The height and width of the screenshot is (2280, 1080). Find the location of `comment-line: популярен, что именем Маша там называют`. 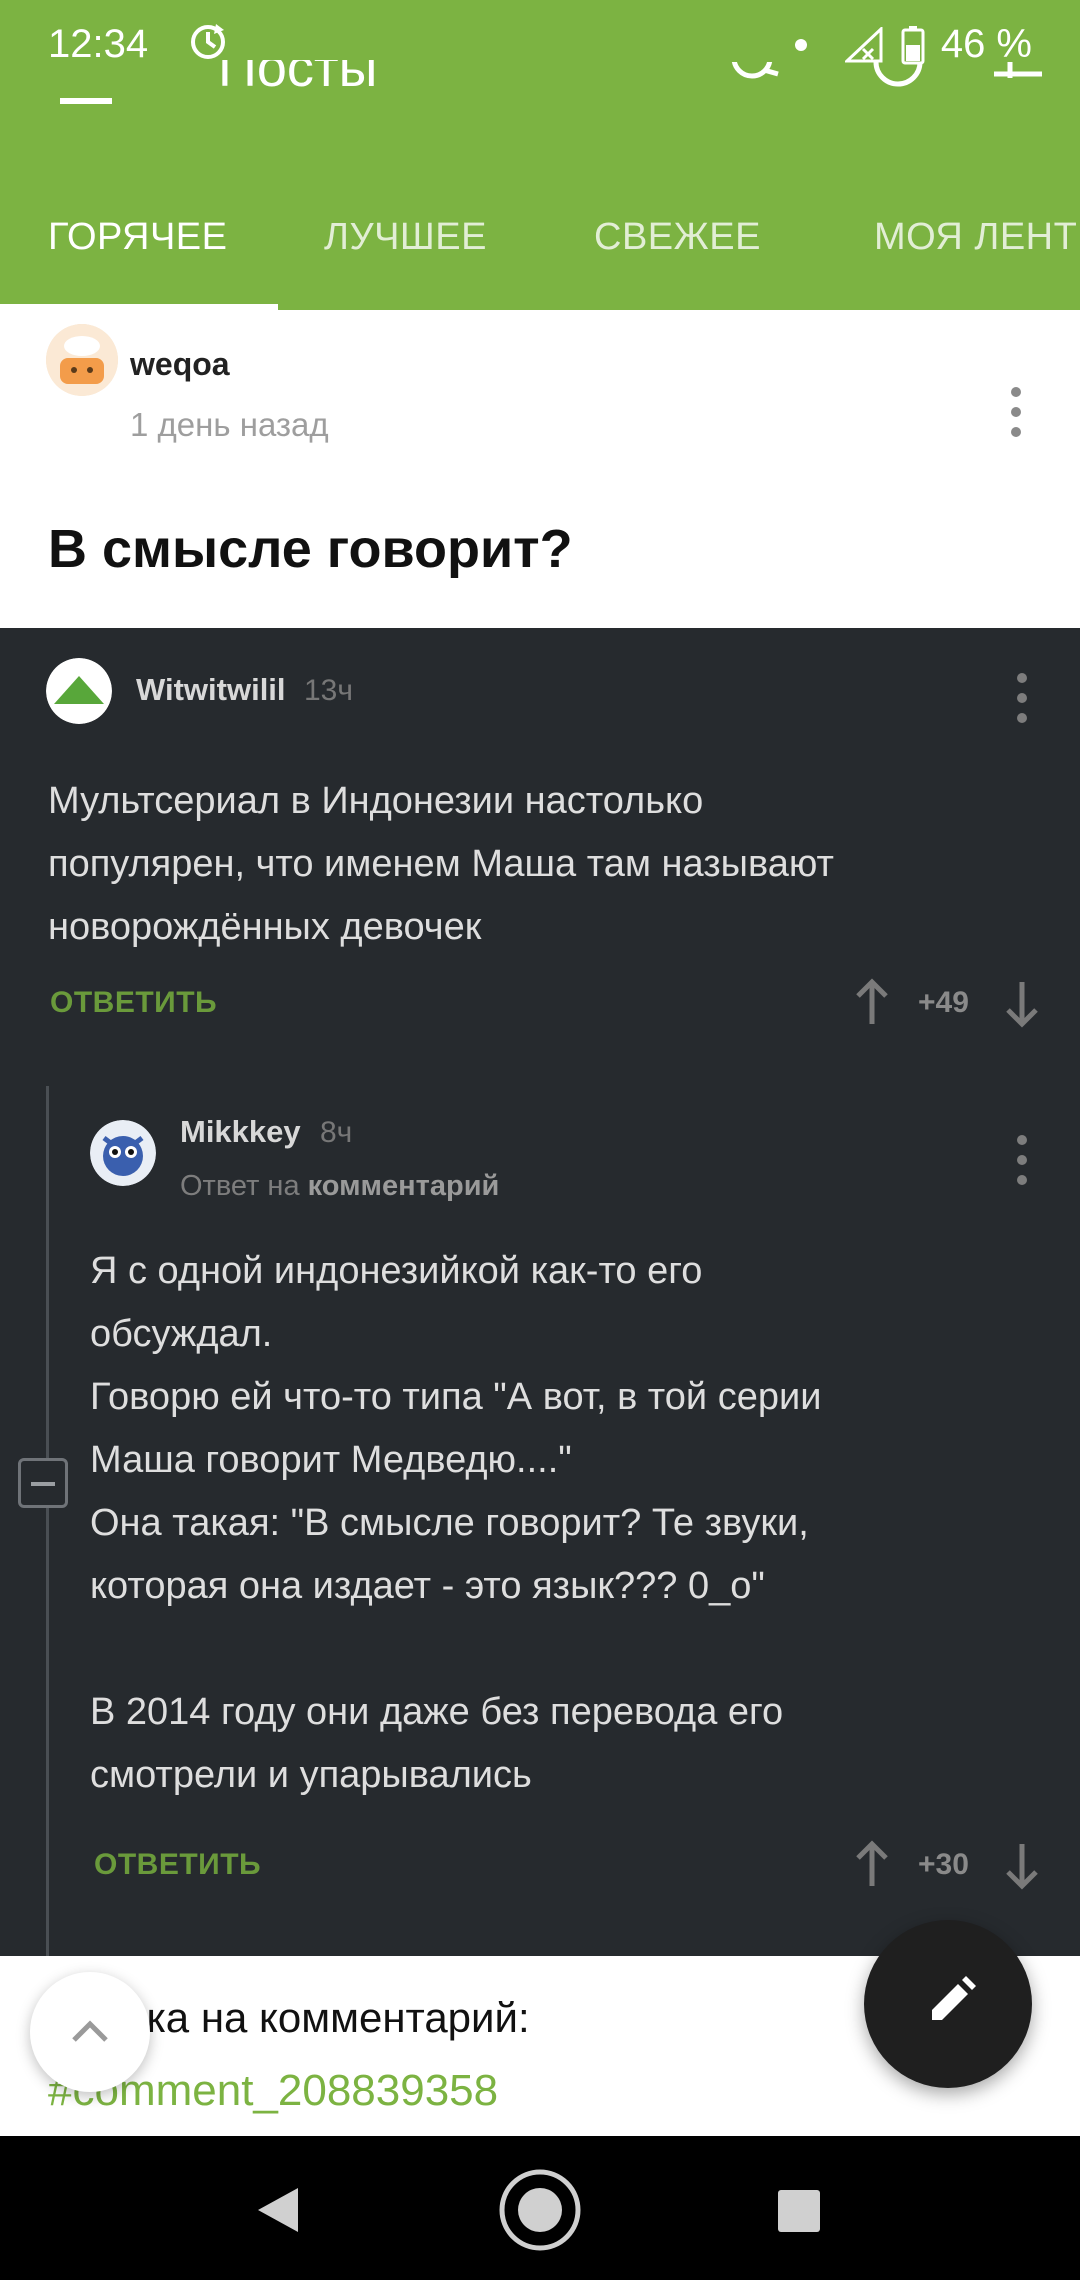

comment-line: популярен, что именем Маша там называют is located at coordinates (441, 864).